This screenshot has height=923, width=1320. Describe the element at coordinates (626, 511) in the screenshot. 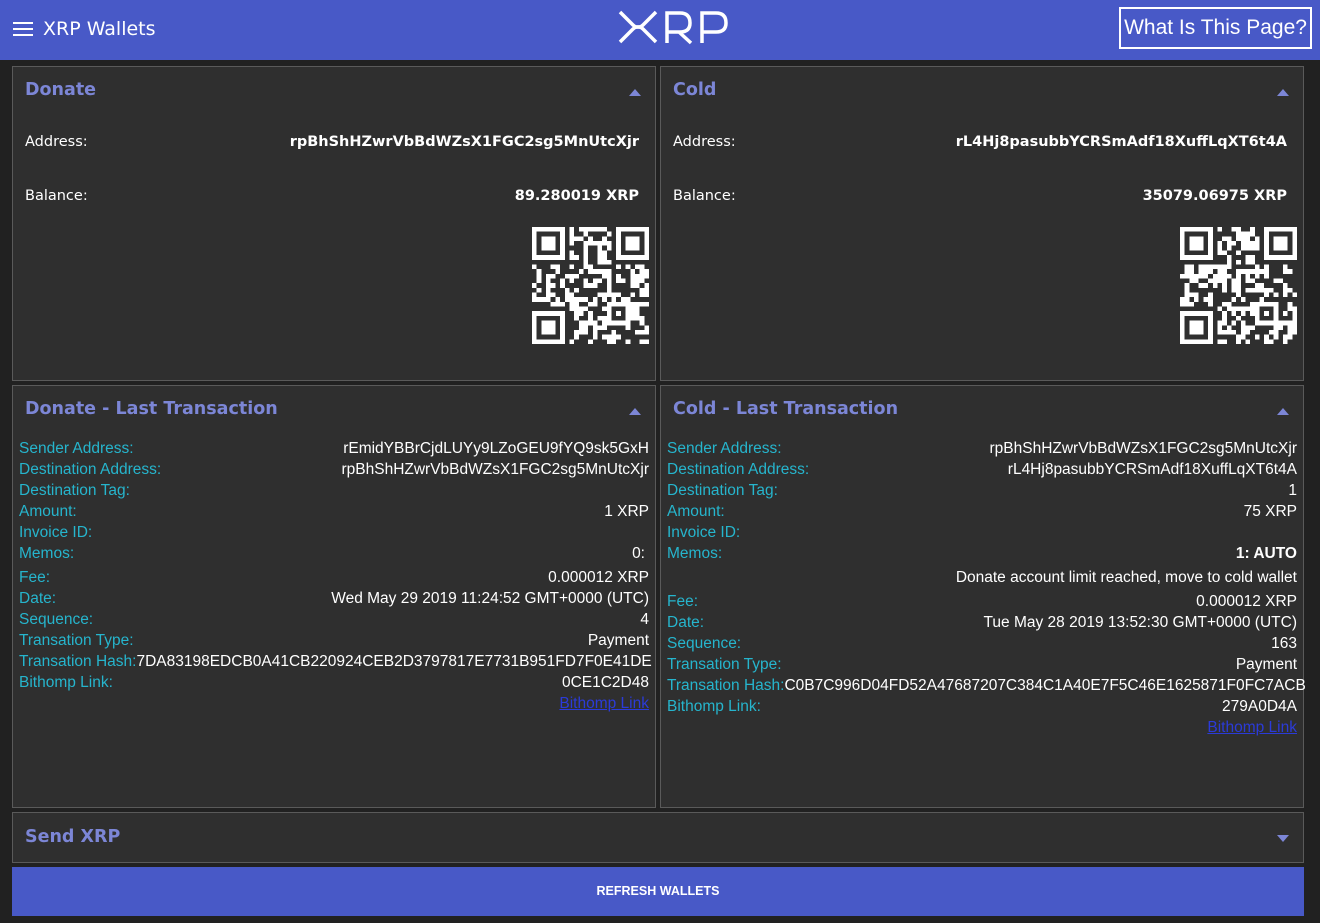

I see `amount: 1 XRP` at that location.